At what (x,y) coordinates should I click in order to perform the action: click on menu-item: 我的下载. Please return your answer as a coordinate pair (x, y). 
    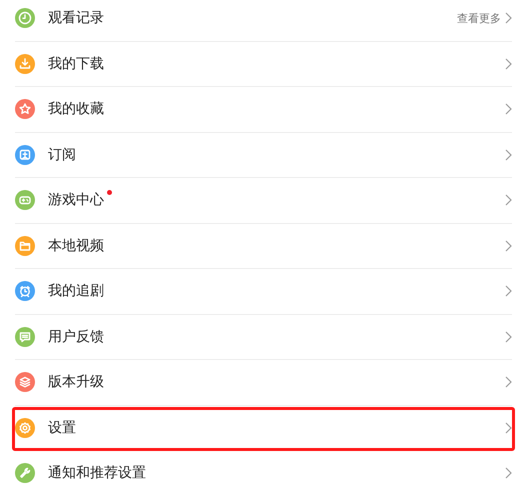
    Looking at the image, I should click on (263, 64).